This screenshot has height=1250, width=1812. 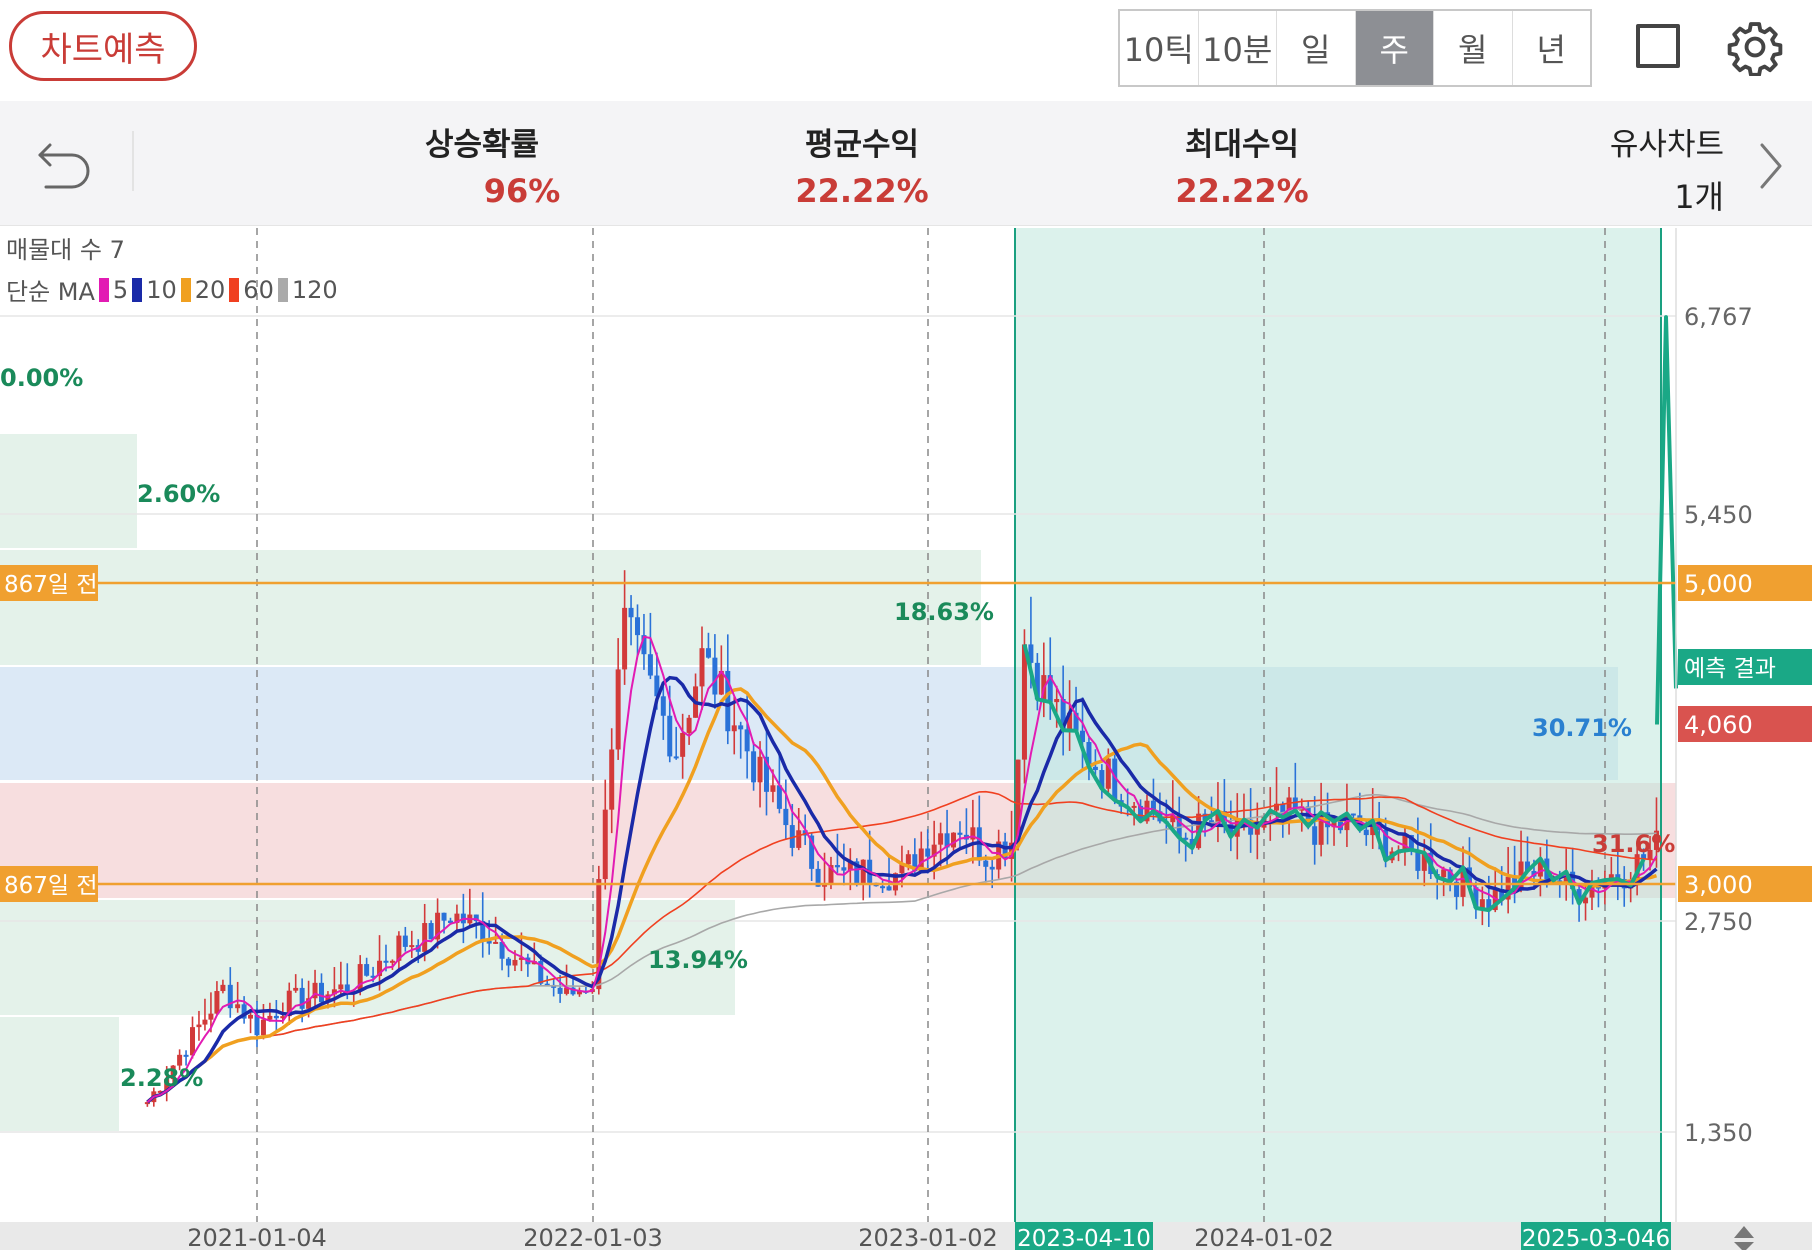 What do you see at coordinates (1394, 48) in the screenshot?
I see `period-week-button: 주` at bounding box center [1394, 48].